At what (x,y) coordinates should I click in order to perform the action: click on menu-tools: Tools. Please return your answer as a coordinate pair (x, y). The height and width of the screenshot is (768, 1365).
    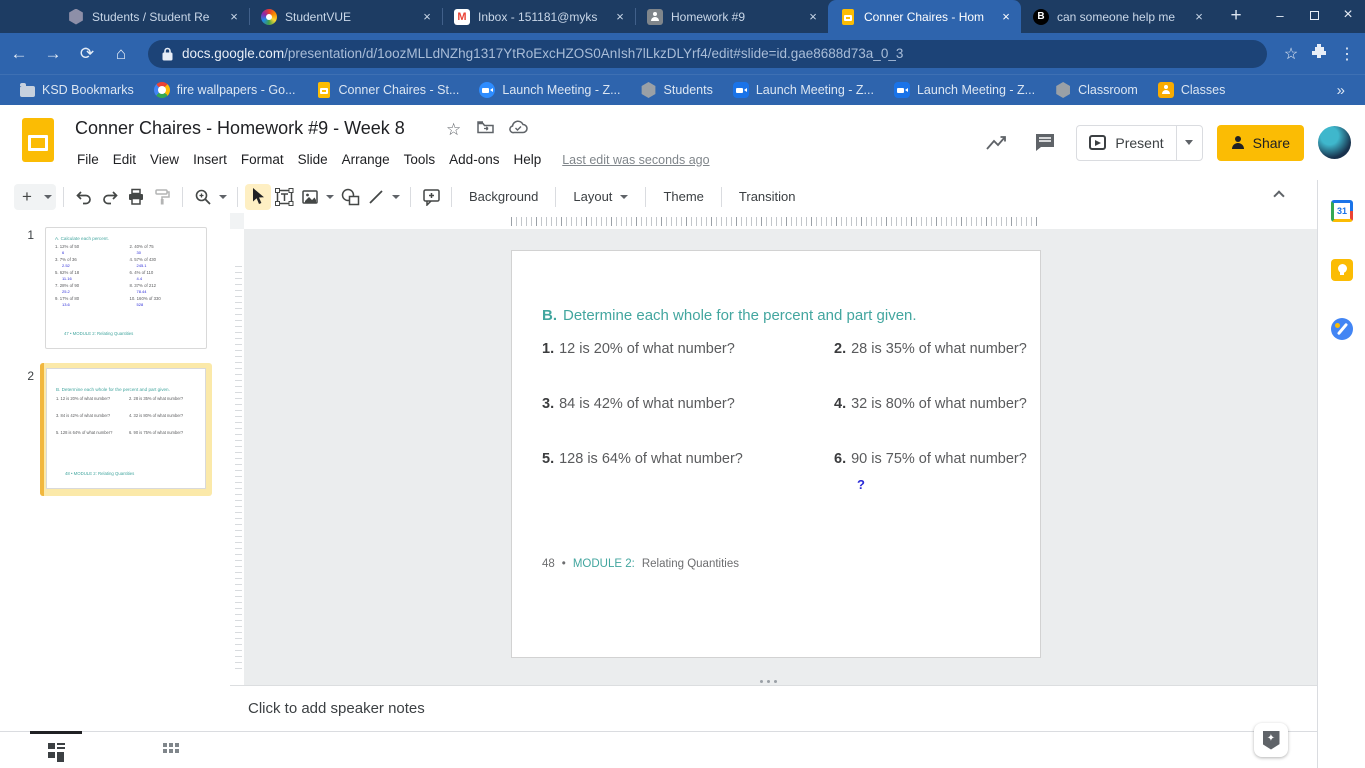
    Looking at the image, I should click on (420, 159).